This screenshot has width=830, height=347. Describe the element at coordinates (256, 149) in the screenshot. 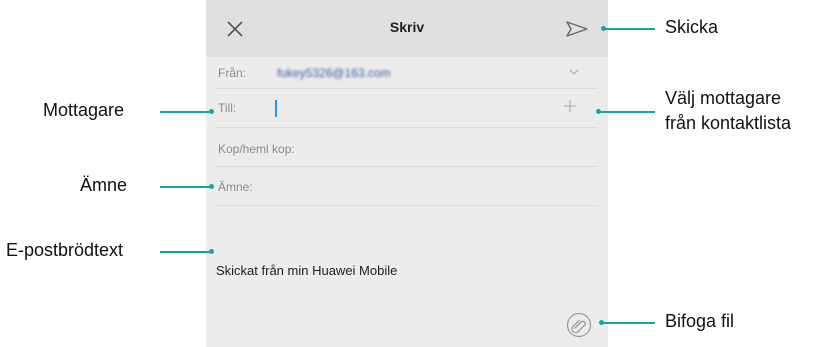

I see `cc-bcc-field: Kop/heml kop:` at that location.